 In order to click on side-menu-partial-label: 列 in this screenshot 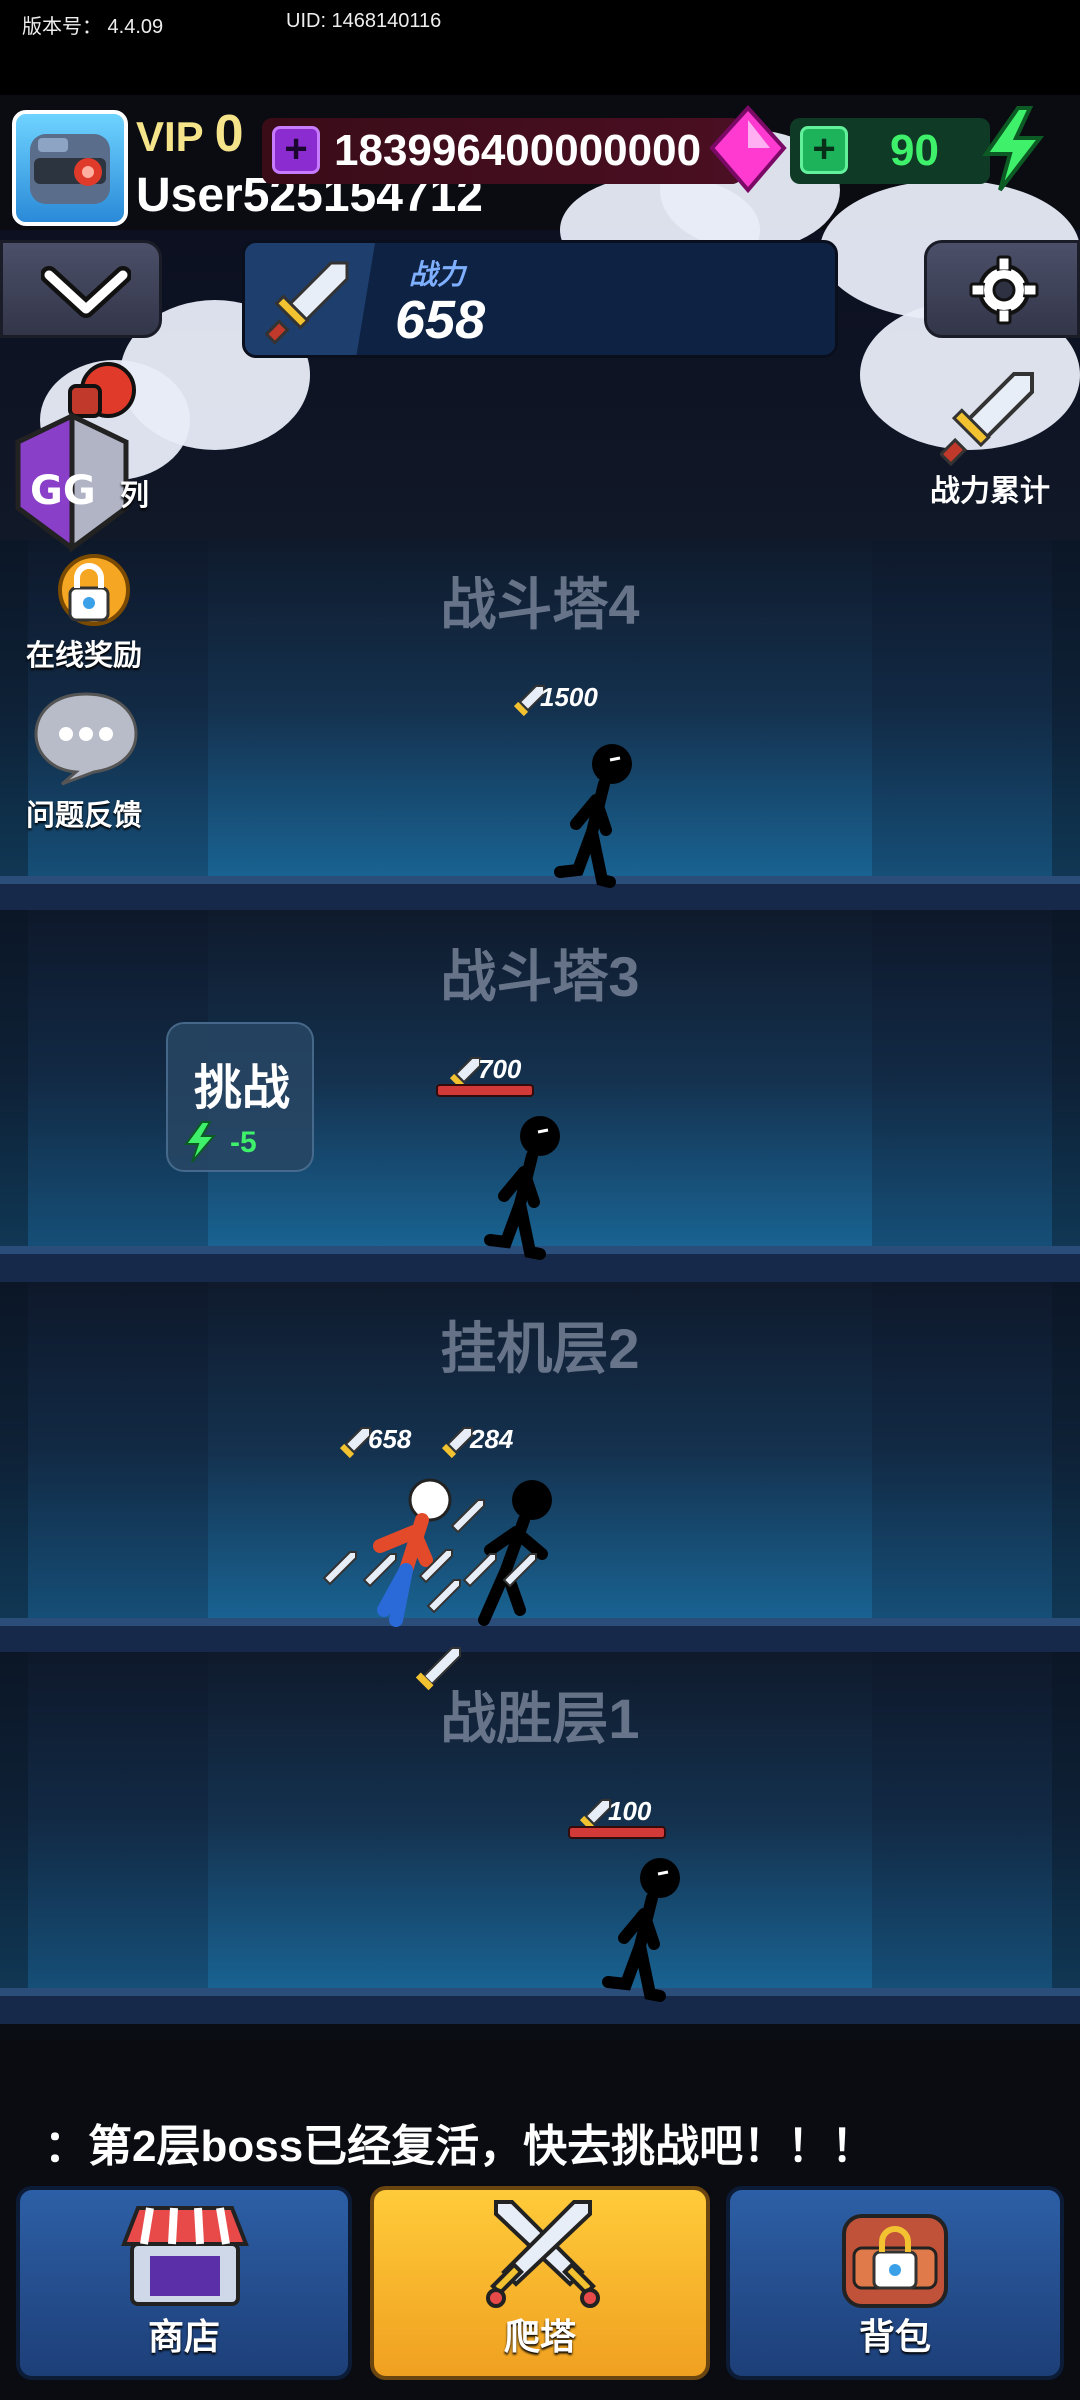, I will do `click(135, 496)`.